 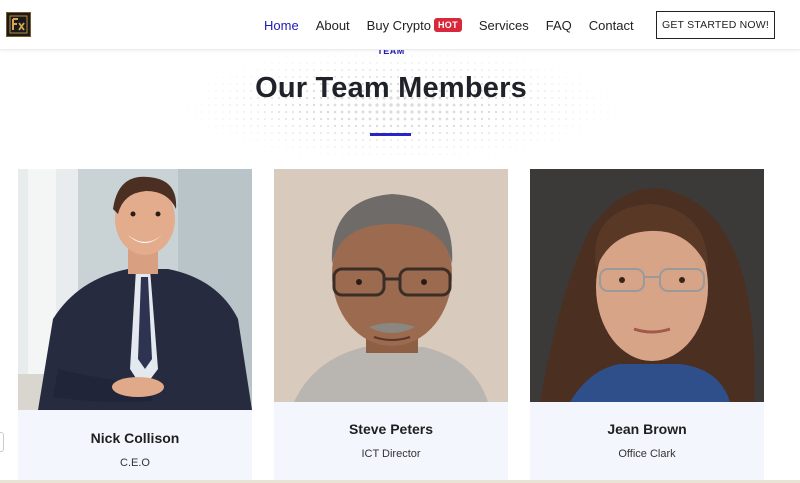 I want to click on nav-contact: Contact, so click(x=611, y=25).